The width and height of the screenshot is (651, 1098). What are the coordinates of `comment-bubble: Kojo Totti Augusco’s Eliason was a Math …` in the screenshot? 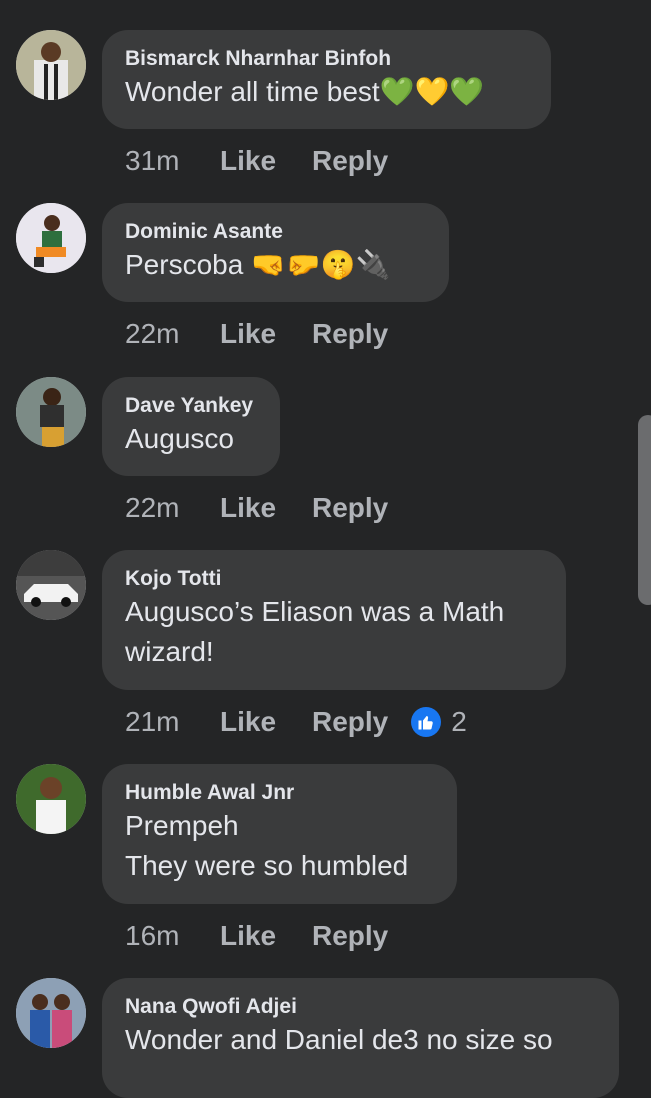 It's located at (334, 620).